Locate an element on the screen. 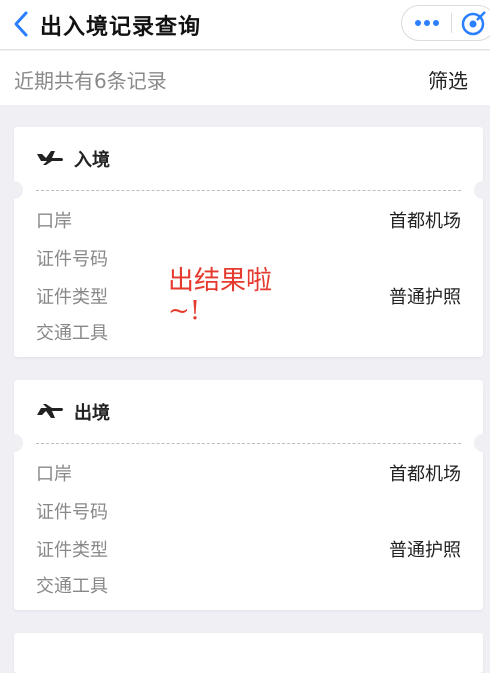  record-count-text: 近期共有6条记录 is located at coordinates (90, 81).